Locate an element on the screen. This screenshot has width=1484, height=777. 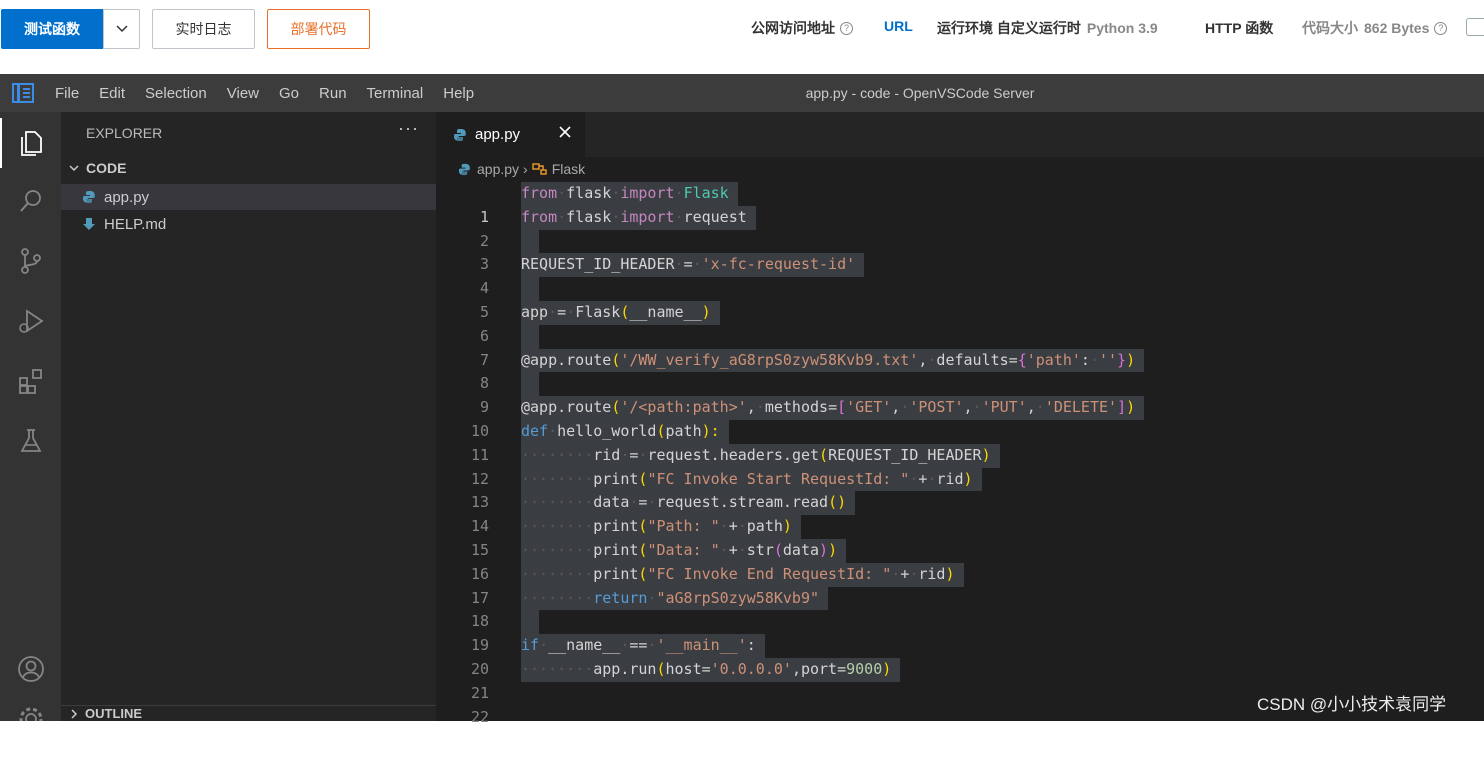
source-control-icon is located at coordinates (30, 261).